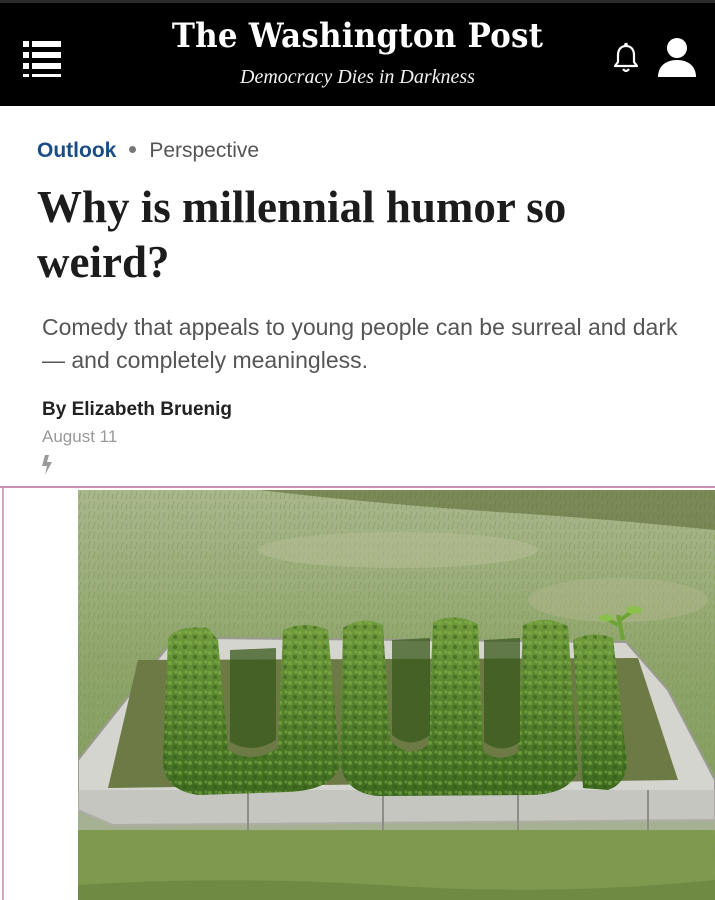  What do you see at coordinates (80, 436) in the screenshot?
I see `publish-date: August 11` at bounding box center [80, 436].